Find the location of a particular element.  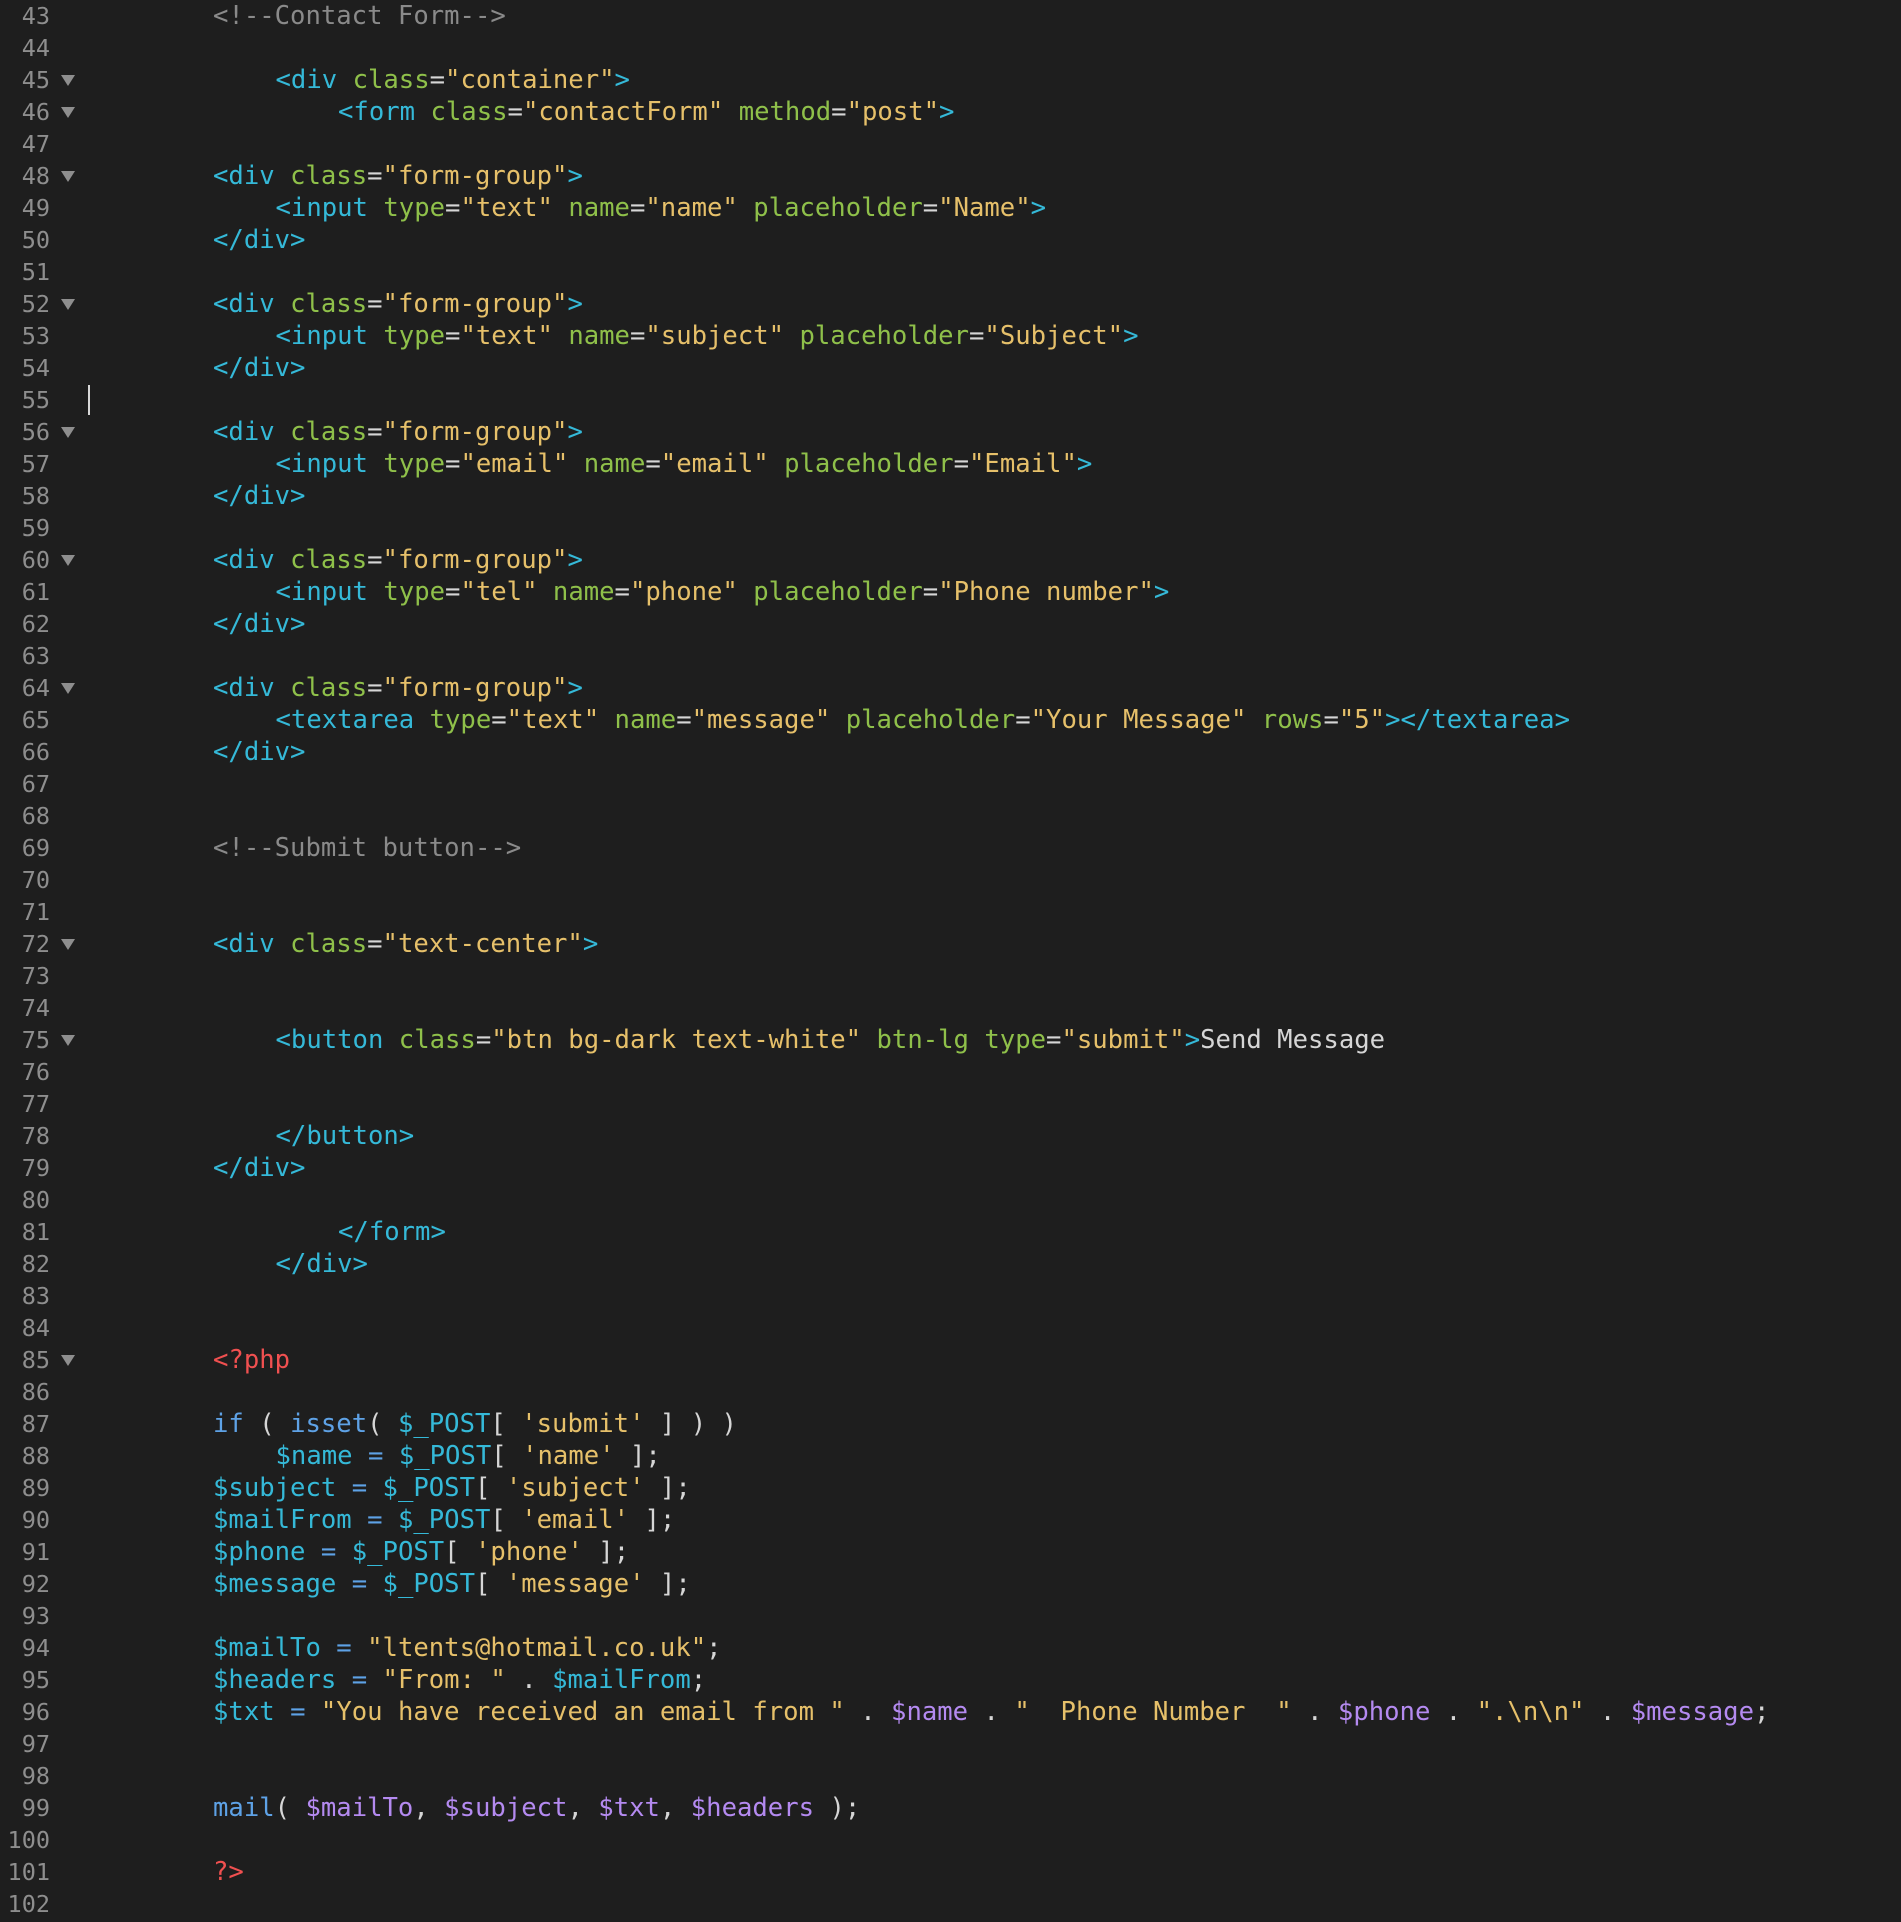

code-line: 70 is located at coordinates (950, 880).